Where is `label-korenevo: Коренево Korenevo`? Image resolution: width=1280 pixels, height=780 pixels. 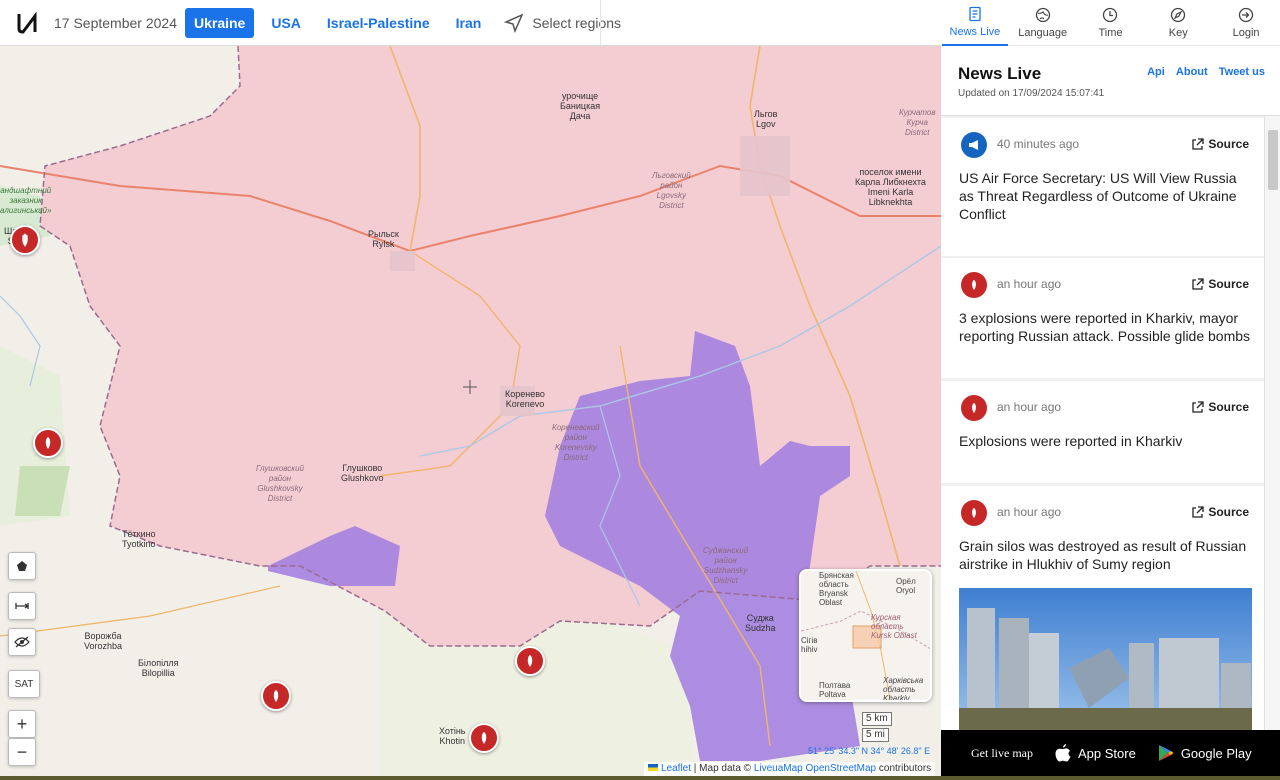 label-korenevo: Коренево Korenevo is located at coordinates (525, 399).